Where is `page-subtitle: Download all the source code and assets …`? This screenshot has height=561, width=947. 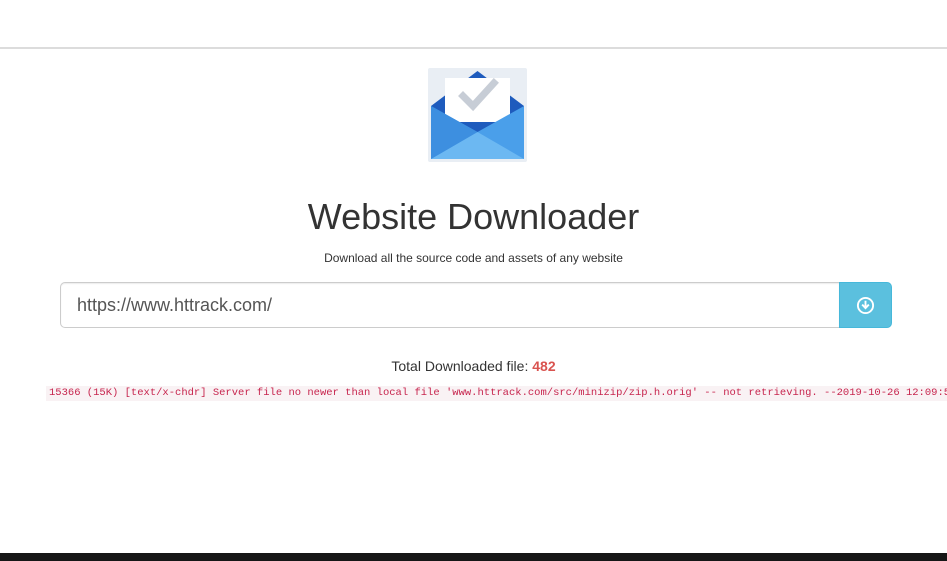 page-subtitle: Download all the source code and assets … is located at coordinates (473, 258).